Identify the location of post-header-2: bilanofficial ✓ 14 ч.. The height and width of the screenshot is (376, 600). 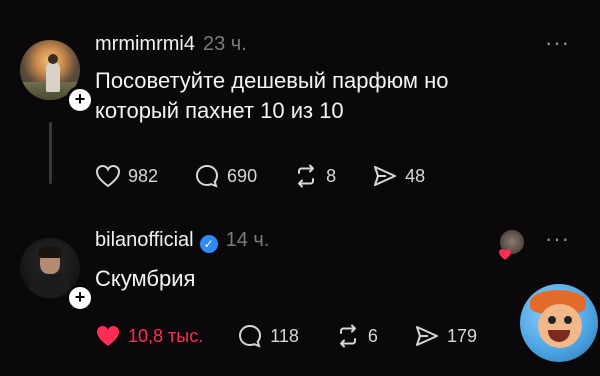
(182, 240).